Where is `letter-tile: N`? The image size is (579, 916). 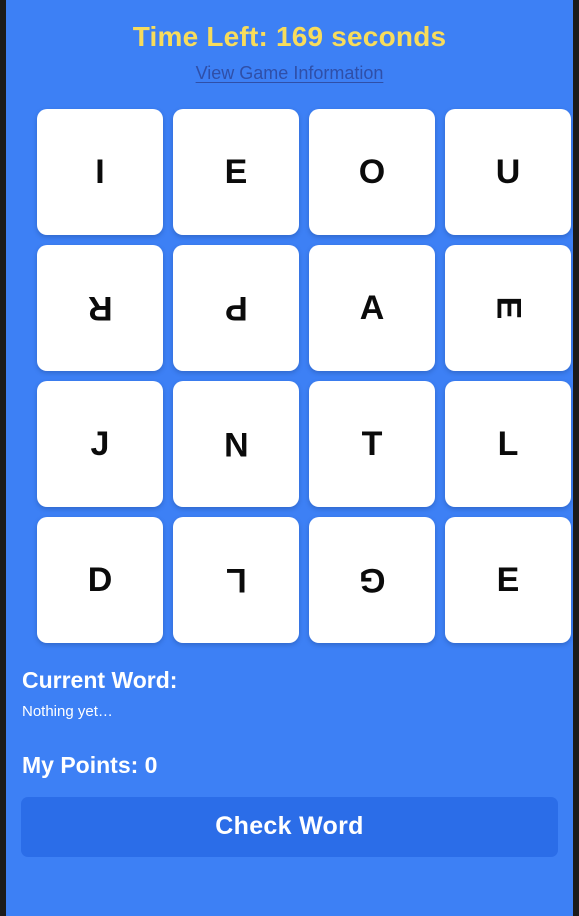 letter-tile: N is located at coordinates (236, 444).